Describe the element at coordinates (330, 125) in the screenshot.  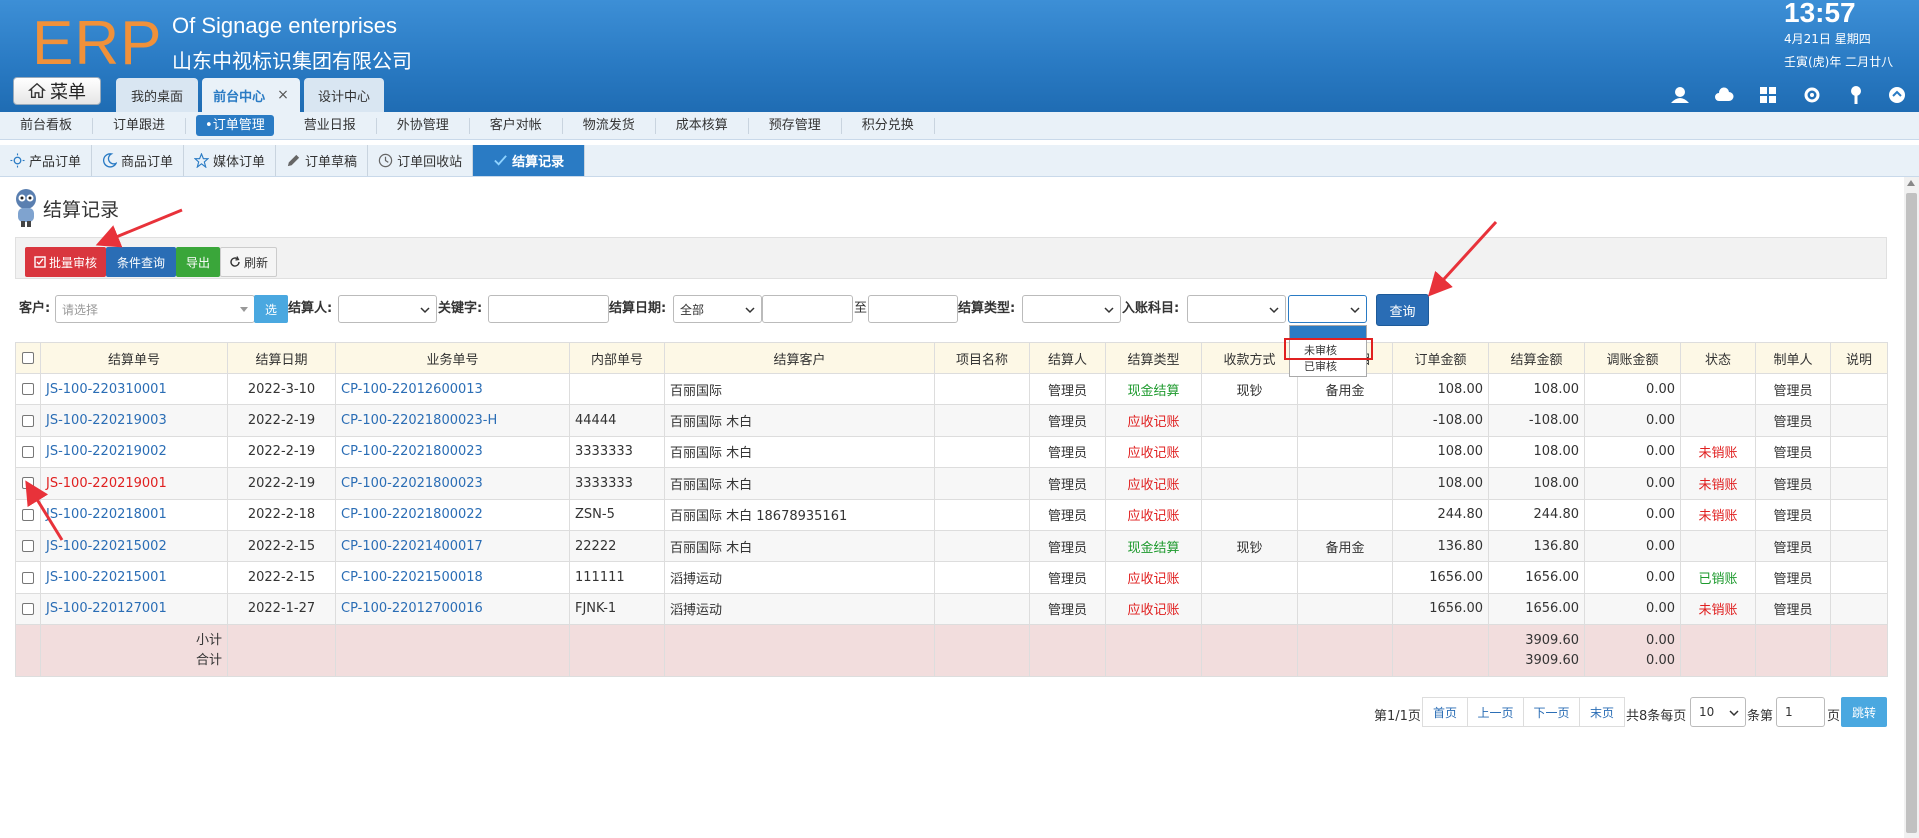
I see `nav-daily-report: 营业日报` at that location.